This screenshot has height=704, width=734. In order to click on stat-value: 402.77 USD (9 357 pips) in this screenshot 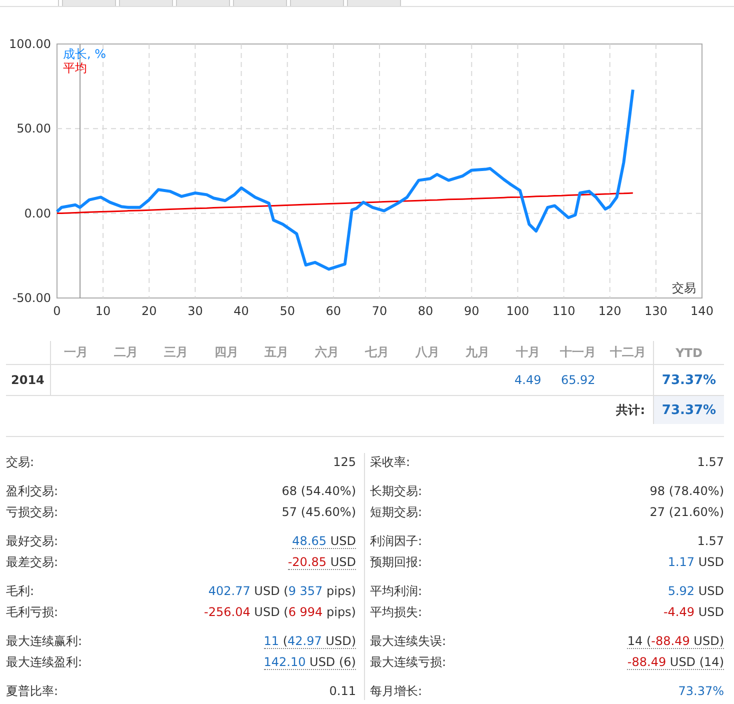, I will do `click(282, 591)`.